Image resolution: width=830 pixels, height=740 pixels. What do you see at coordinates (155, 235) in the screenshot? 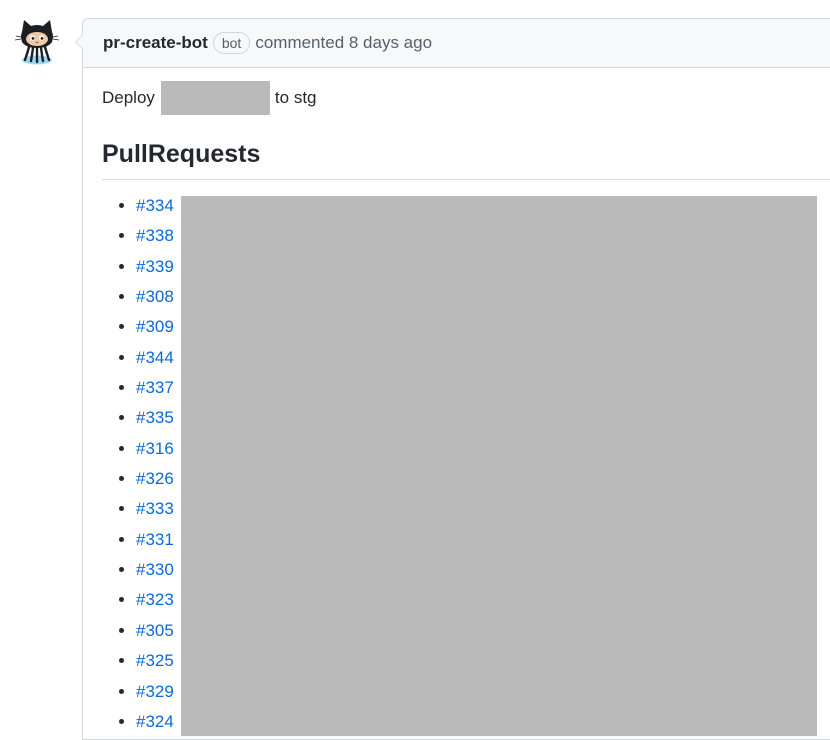
I see `pr-link: #338` at bounding box center [155, 235].